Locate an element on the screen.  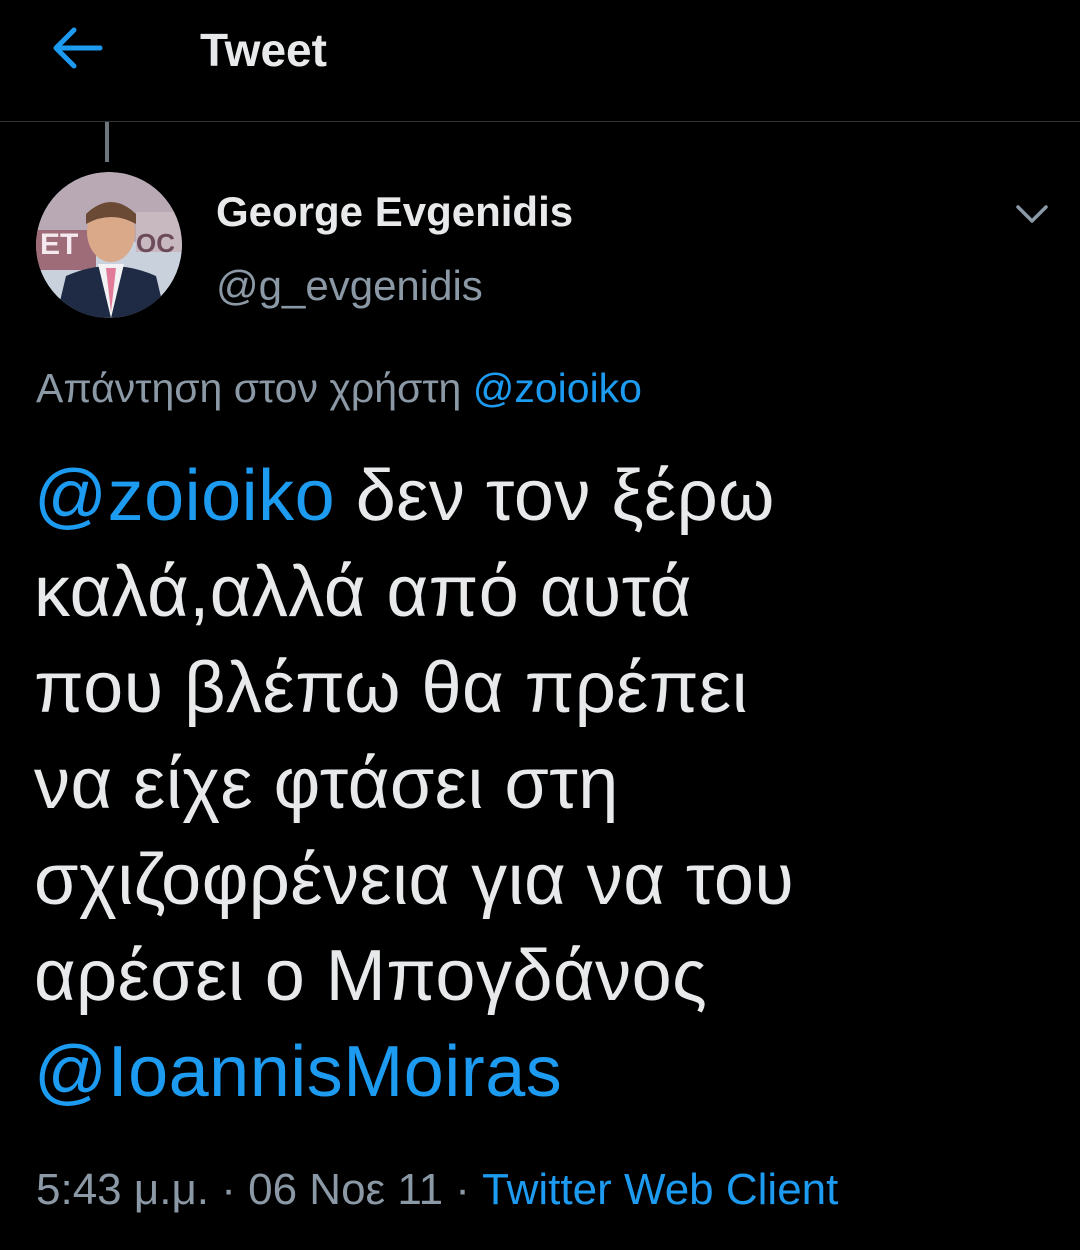
tweet-line: καλά,αλλά από αυτά is located at coordinates (363, 592).